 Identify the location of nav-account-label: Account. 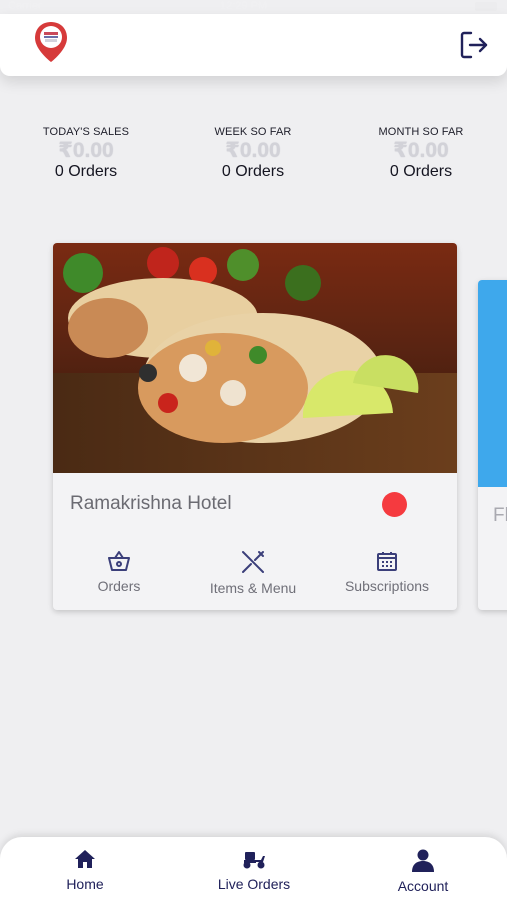
(423, 886).